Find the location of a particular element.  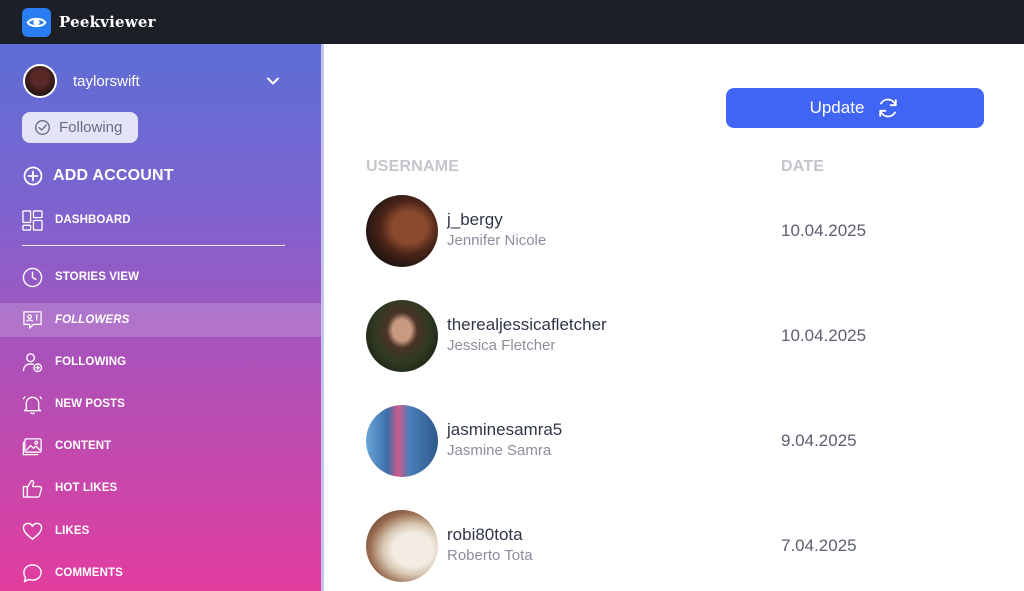

column-header-username: USERNAME is located at coordinates (412, 167).